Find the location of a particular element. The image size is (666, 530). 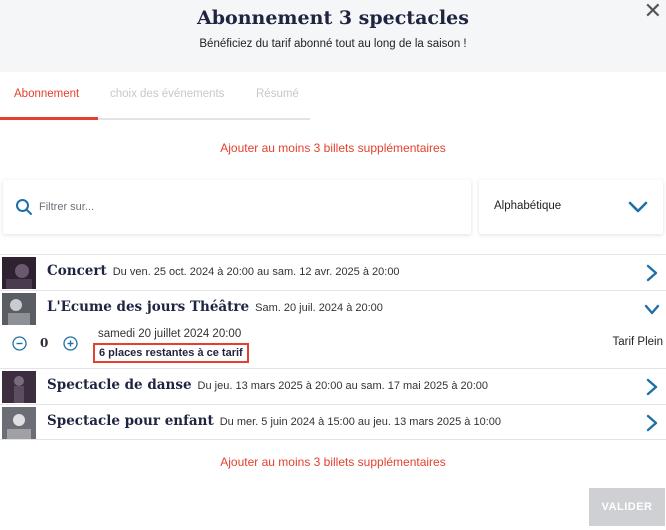

event-name: L'Ecume des jours Théâtre is located at coordinates (148, 307).